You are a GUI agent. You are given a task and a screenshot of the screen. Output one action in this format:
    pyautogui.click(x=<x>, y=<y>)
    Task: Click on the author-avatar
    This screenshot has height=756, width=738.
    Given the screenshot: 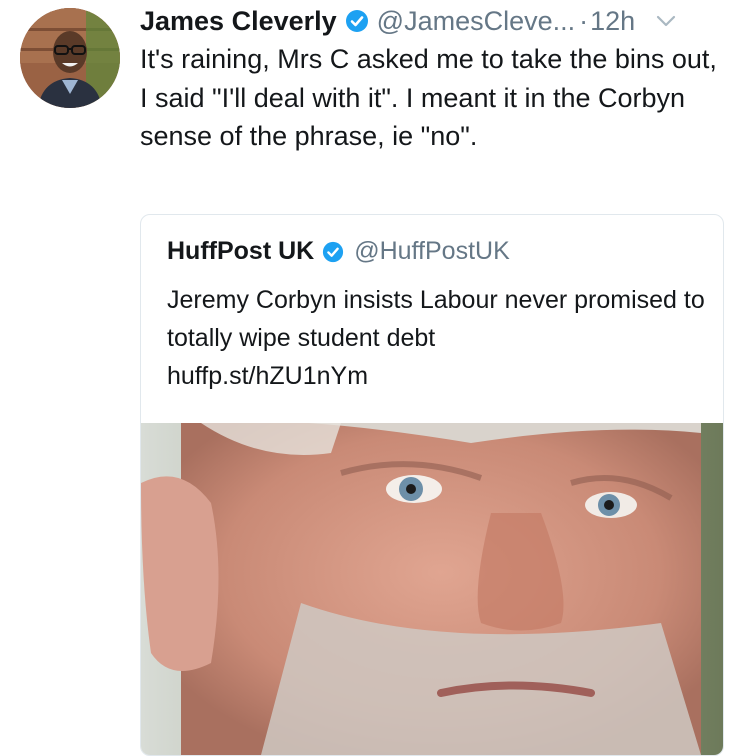 What is the action you would take?
    pyautogui.click(x=70, y=58)
    